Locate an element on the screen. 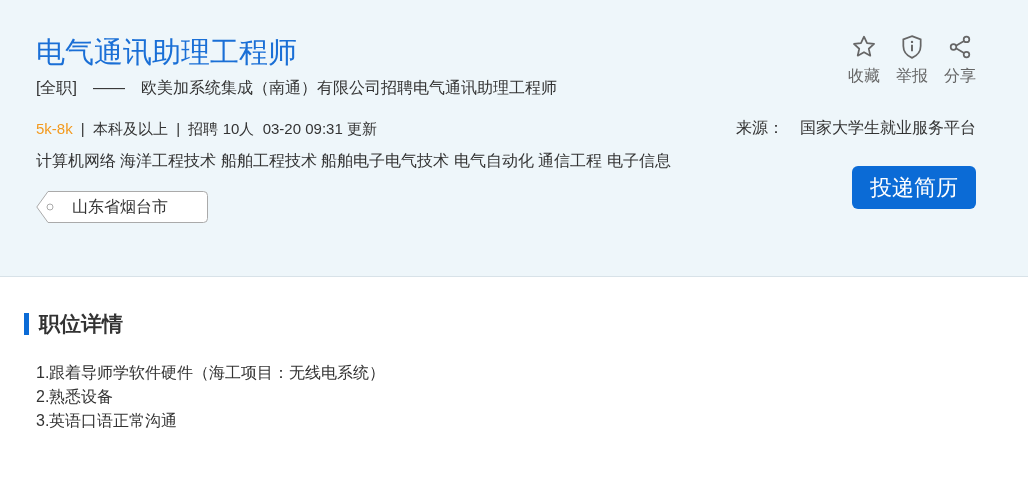 The width and height of the screenshot is (1028, 481). job-title: 电气通讯助理工程师 is located at coordinates (167, 52).